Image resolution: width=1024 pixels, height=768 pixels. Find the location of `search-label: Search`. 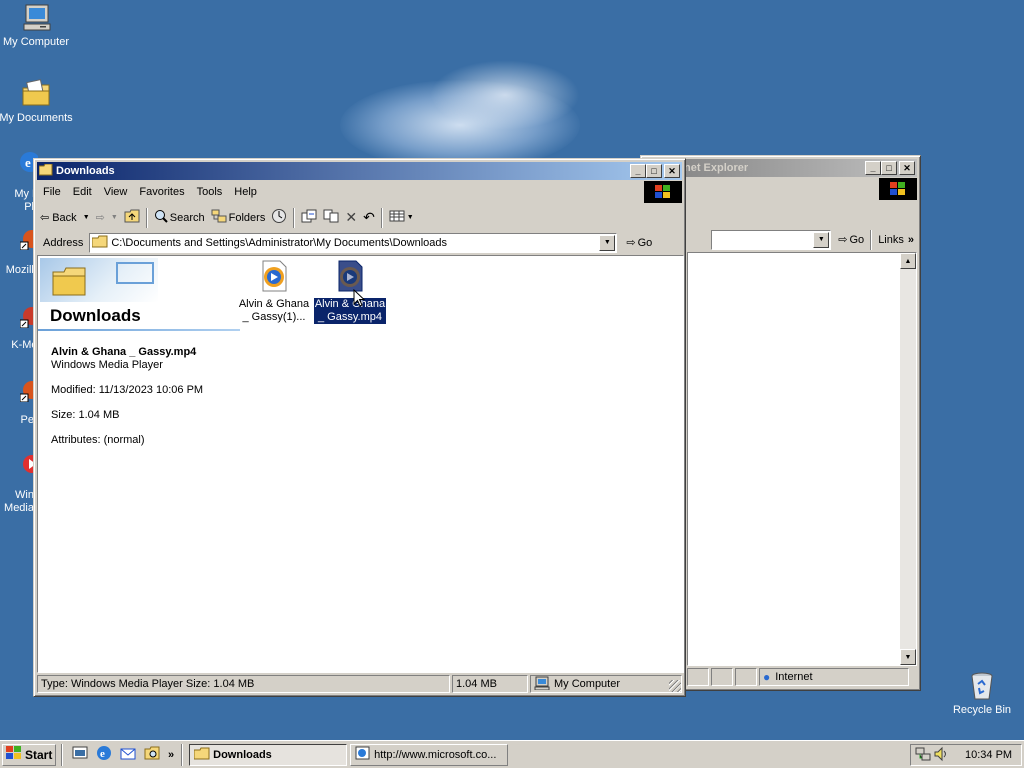

search-label: Search is located at coordinates (187, 217).